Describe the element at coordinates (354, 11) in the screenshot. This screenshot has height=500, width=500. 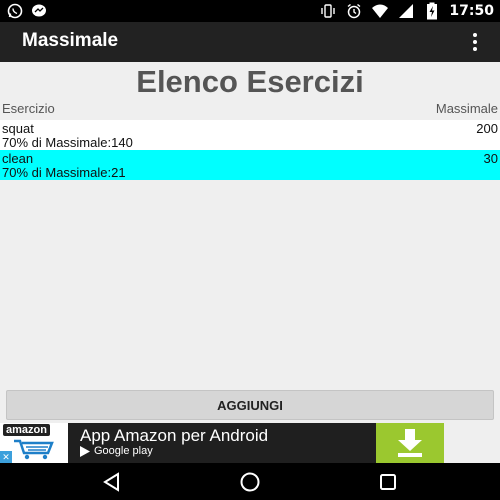
I see `alarm-icon` at that location.